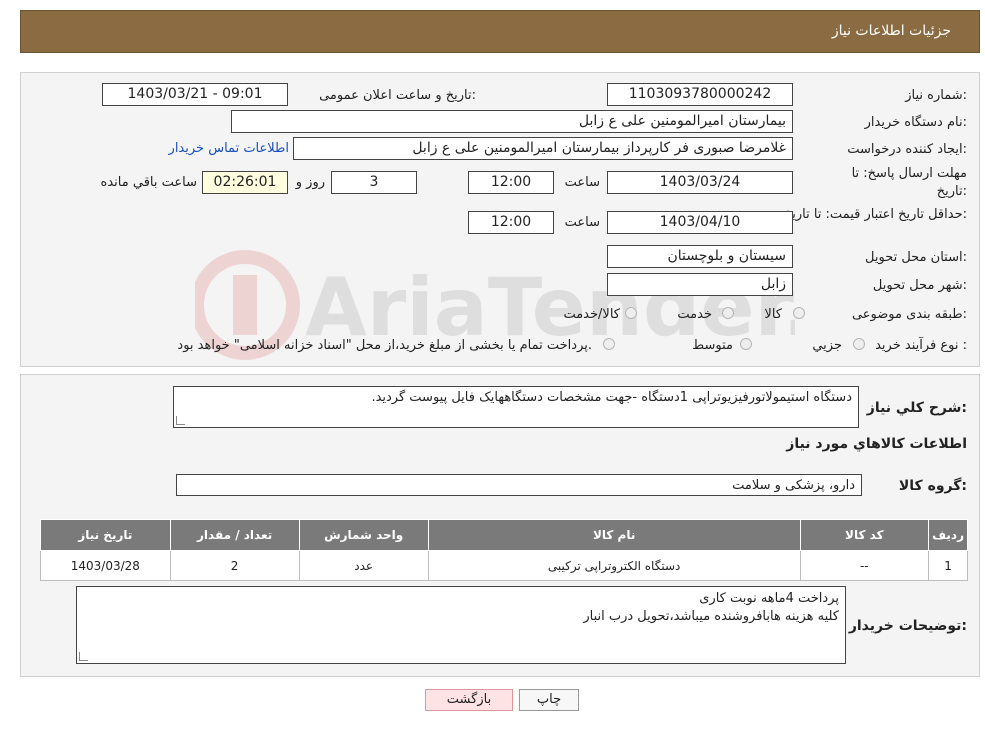 This screenshot has height=733, width=985. Describe the element at coordinates (469, 700) in the screenshot. I see `back-button: بازگشت` at that location.